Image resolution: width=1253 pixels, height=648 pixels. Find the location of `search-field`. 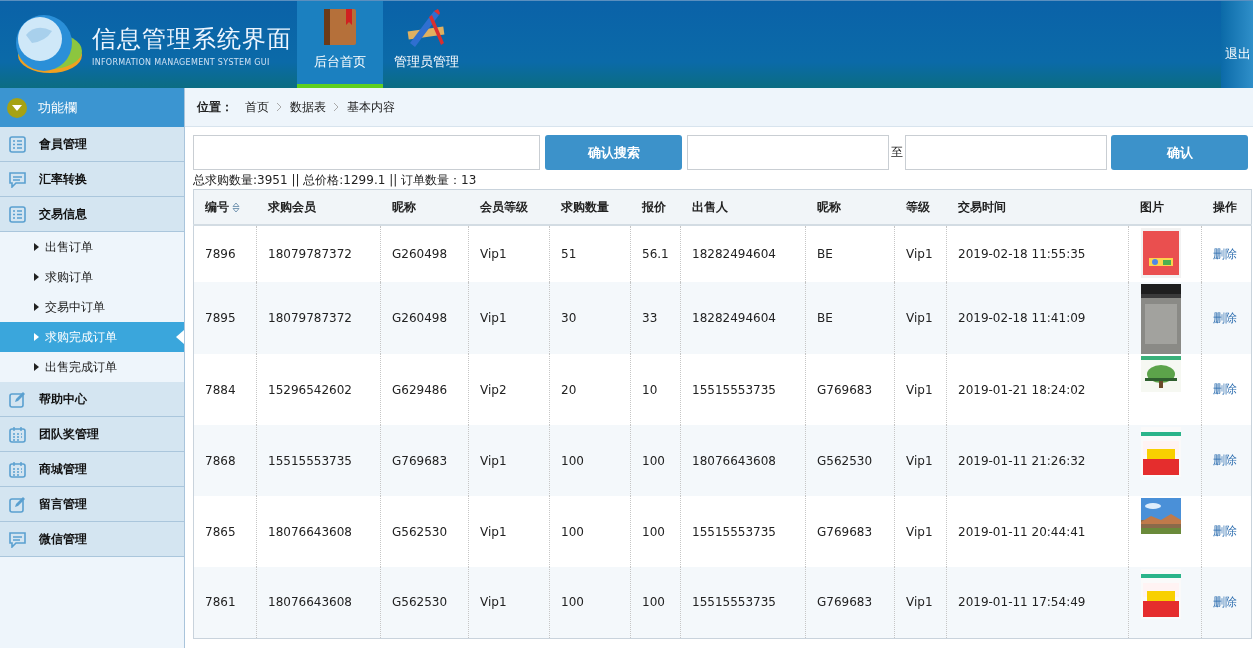

search-field is located at coordinates (366, 152).